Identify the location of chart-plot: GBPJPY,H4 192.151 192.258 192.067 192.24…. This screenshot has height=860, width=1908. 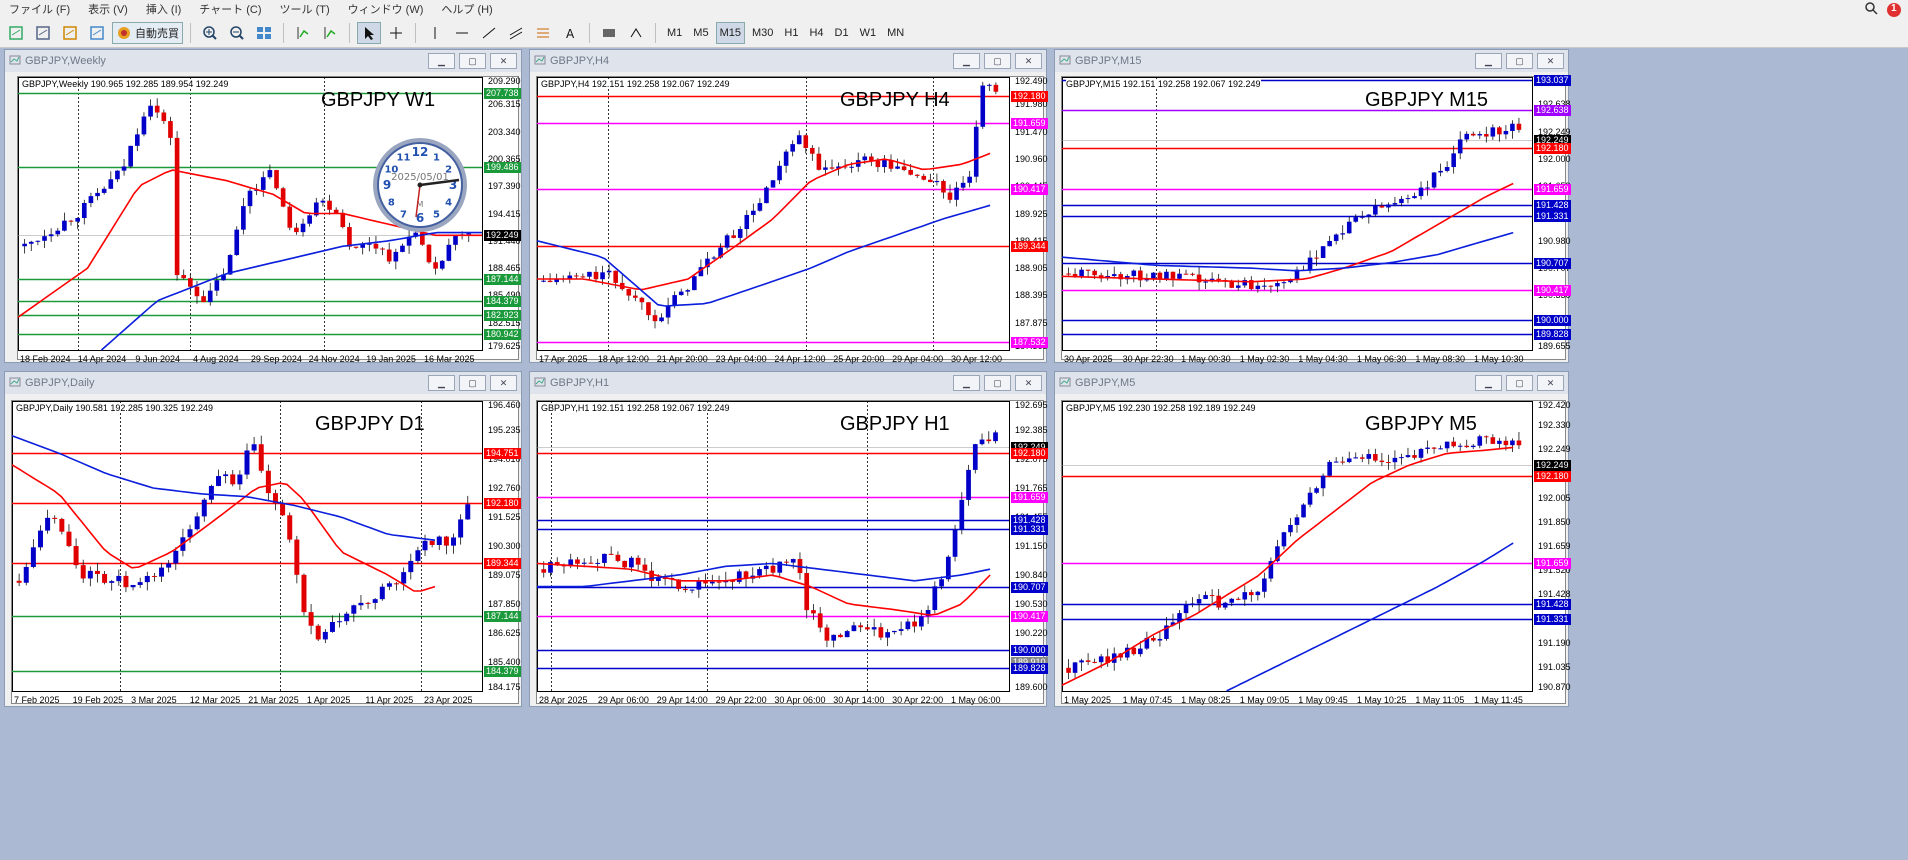
(792, 220).